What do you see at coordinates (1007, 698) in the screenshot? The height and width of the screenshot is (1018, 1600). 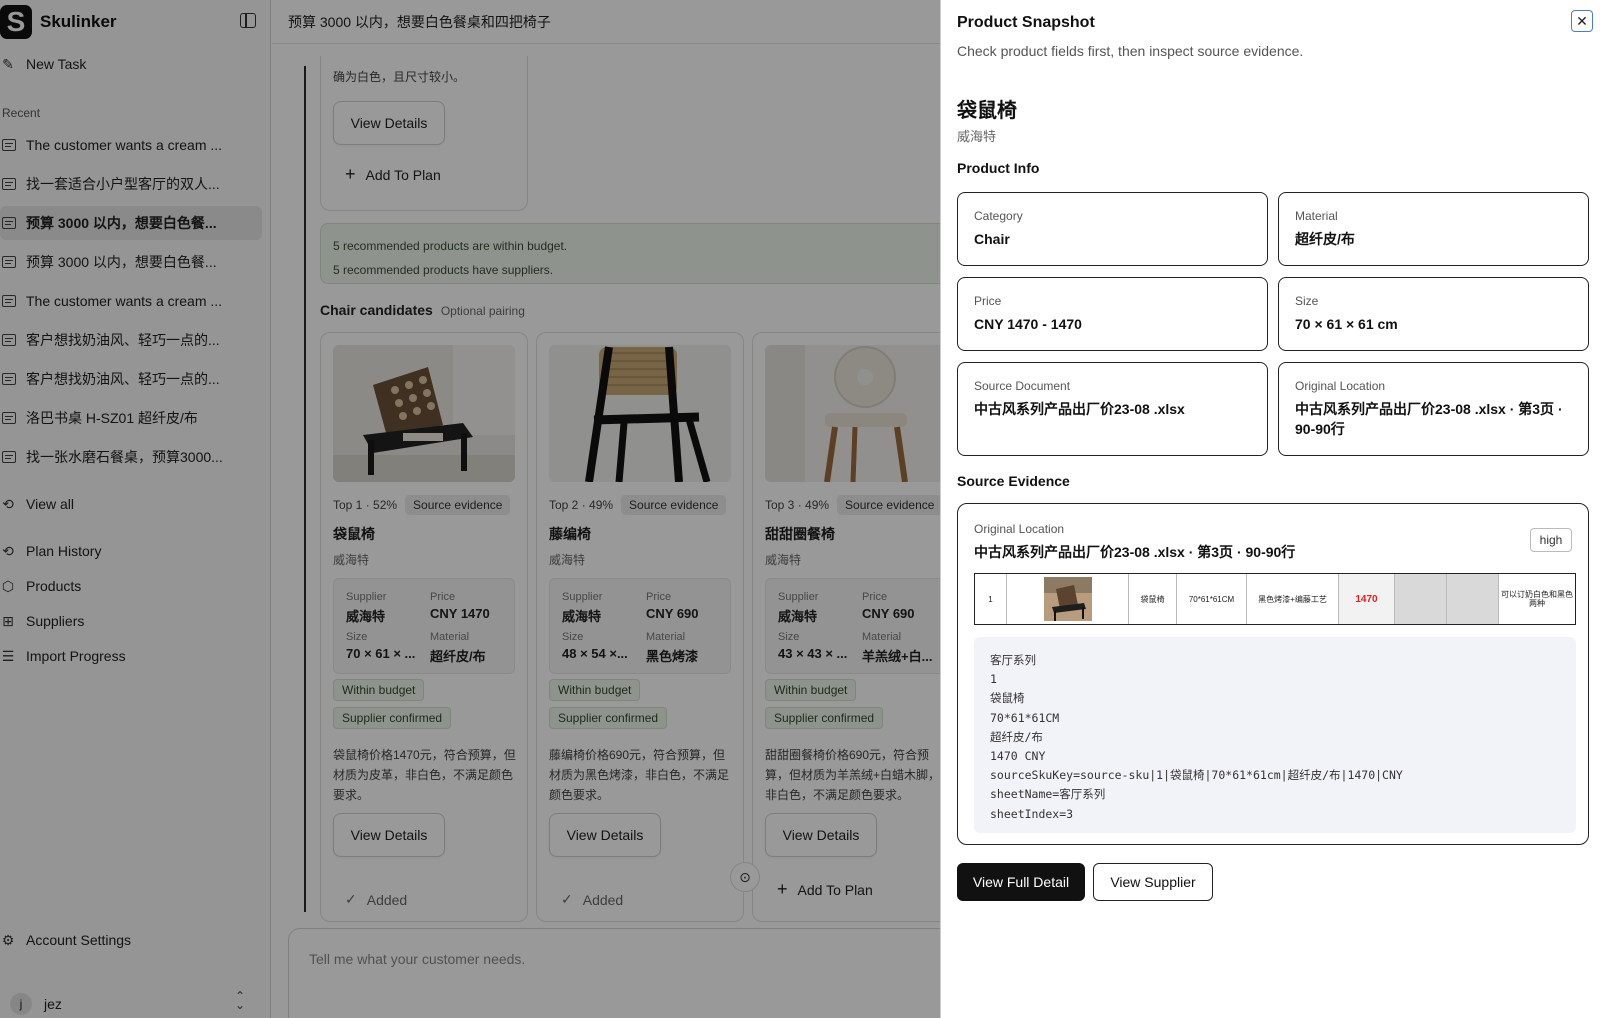 I see `raw-line: 袋鼠椅` at bounding box center [1007, 698].